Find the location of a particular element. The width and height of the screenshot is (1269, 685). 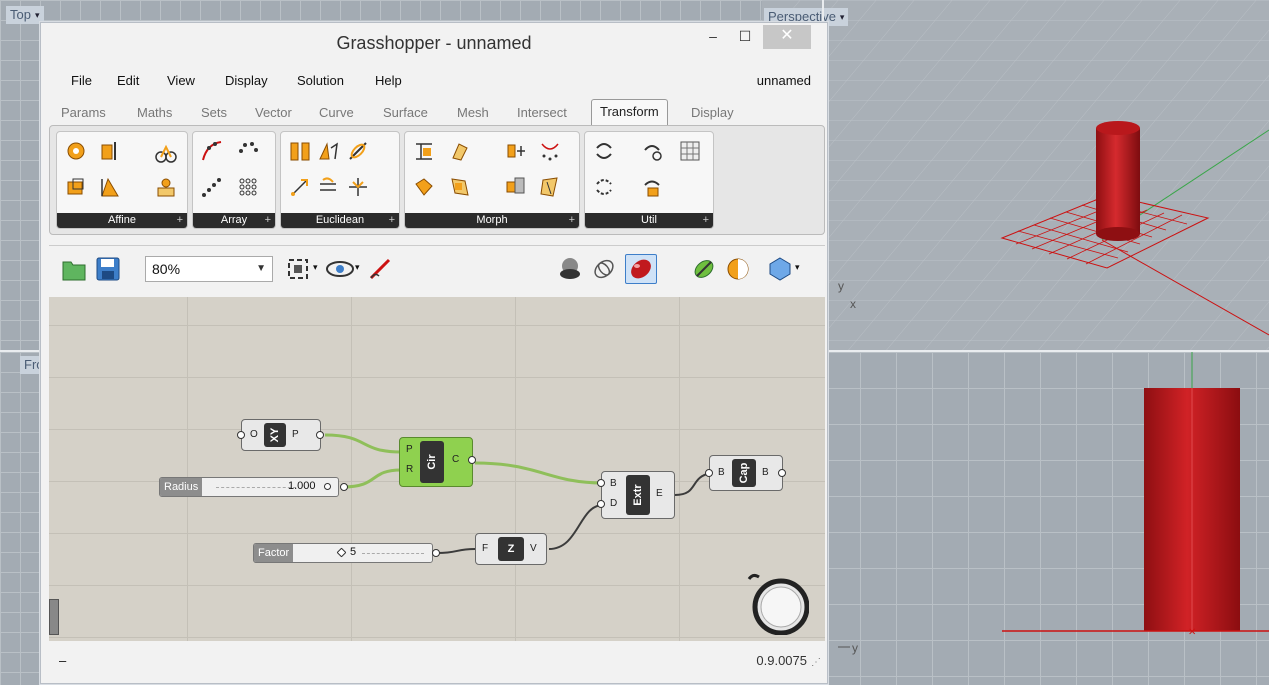

tab-vector: Vector is located at coordinates (273, 112).